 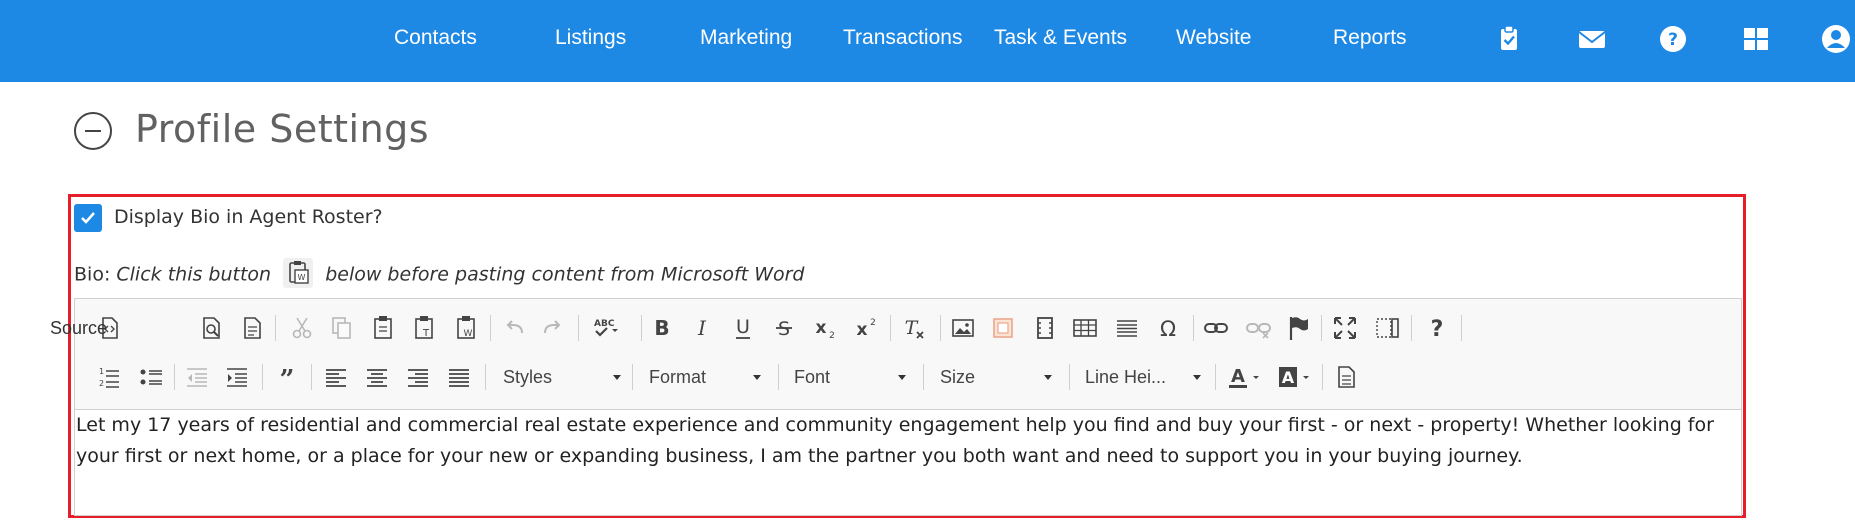 What do you see at coordinates (705, 377) in the screenshot?
I see `format-dropdown: Format` at bounding box center [705, 377].